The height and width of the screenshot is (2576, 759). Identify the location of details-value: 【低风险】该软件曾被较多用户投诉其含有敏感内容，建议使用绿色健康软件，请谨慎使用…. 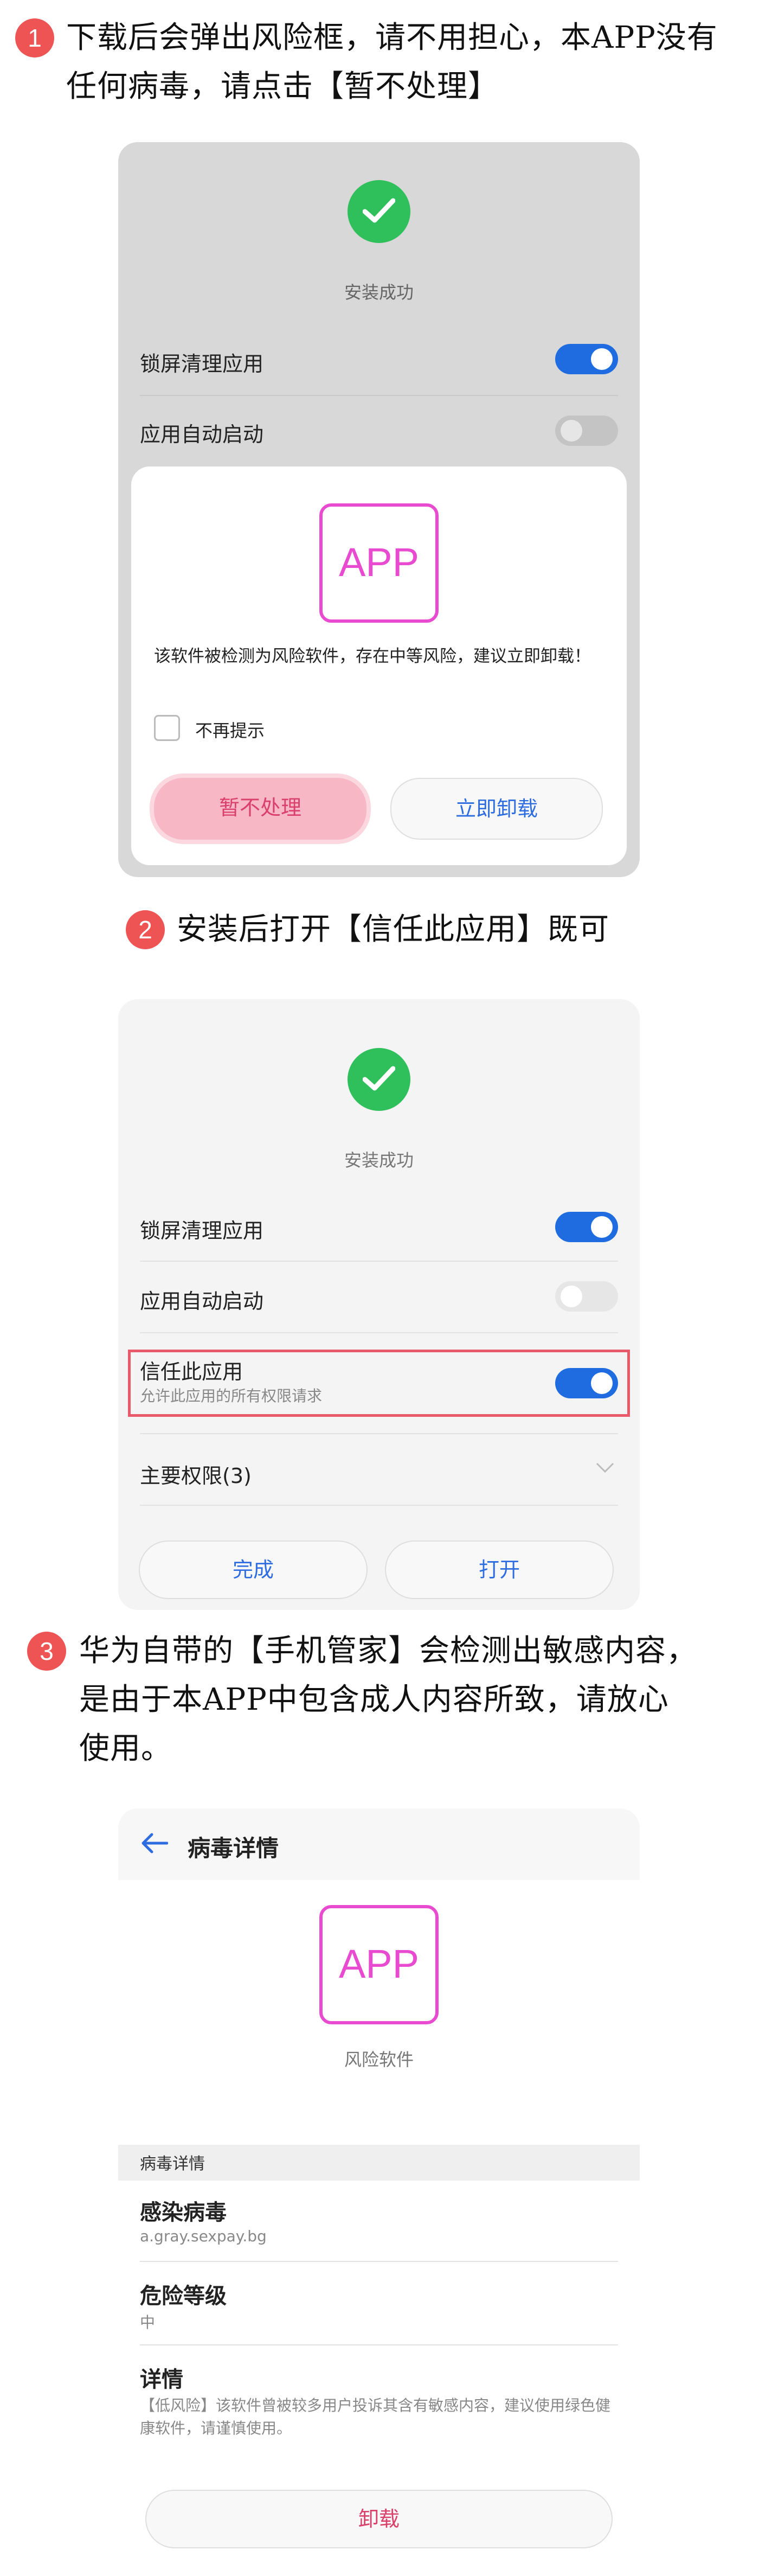
(375, 2416).